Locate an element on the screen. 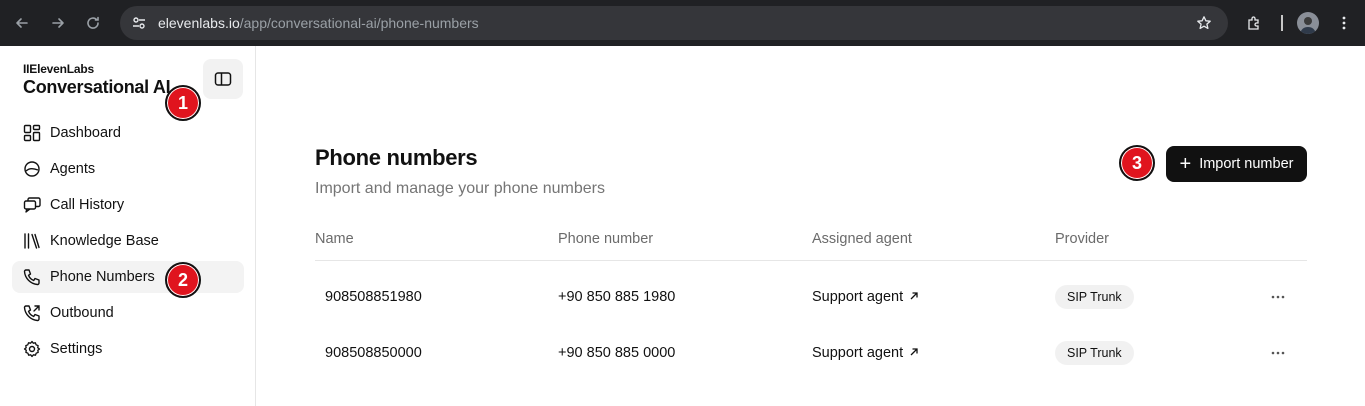  agents-icon is located at coordinates (32, 169).